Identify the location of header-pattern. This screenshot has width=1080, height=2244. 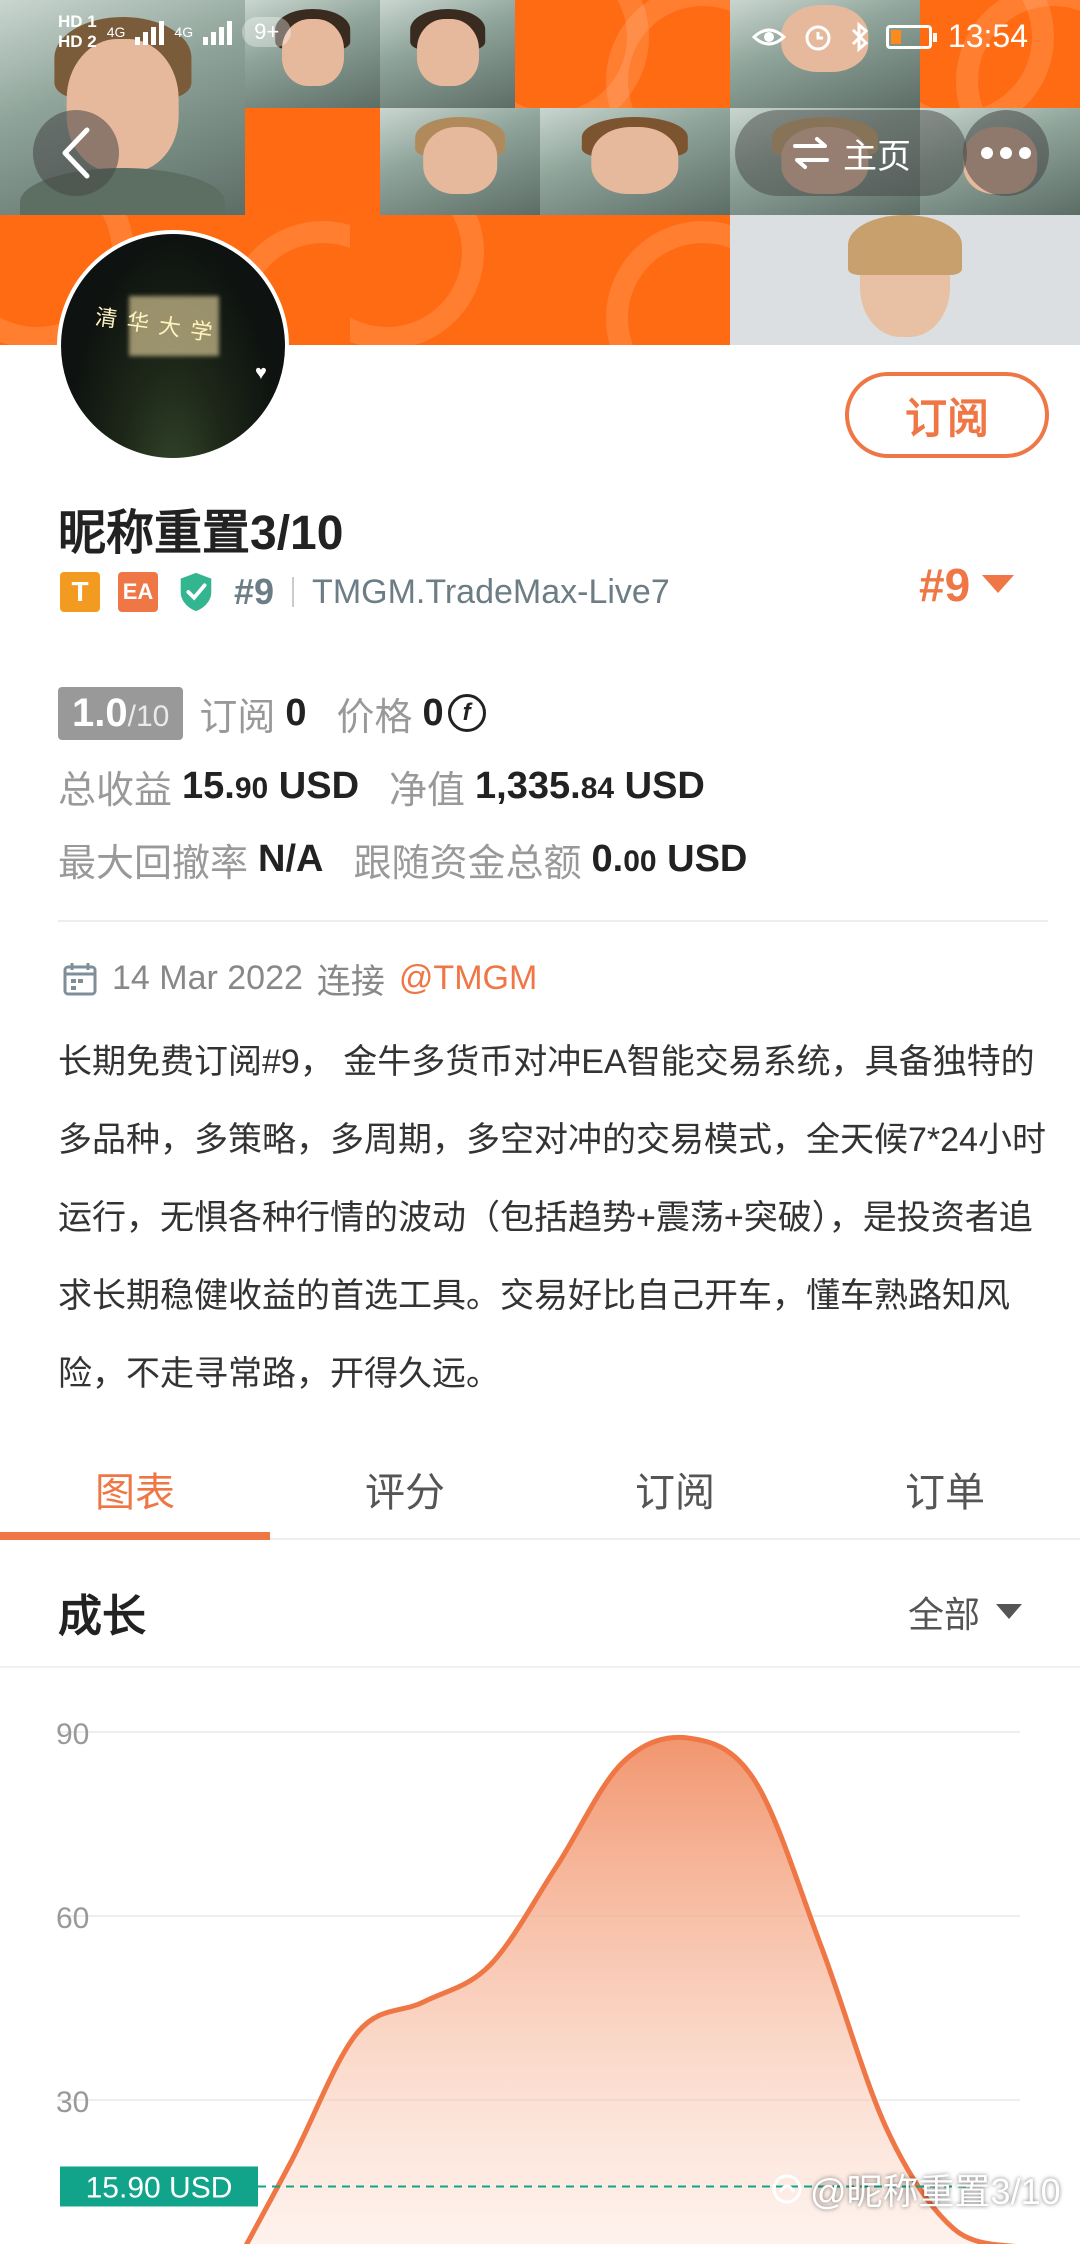
(540, 280).